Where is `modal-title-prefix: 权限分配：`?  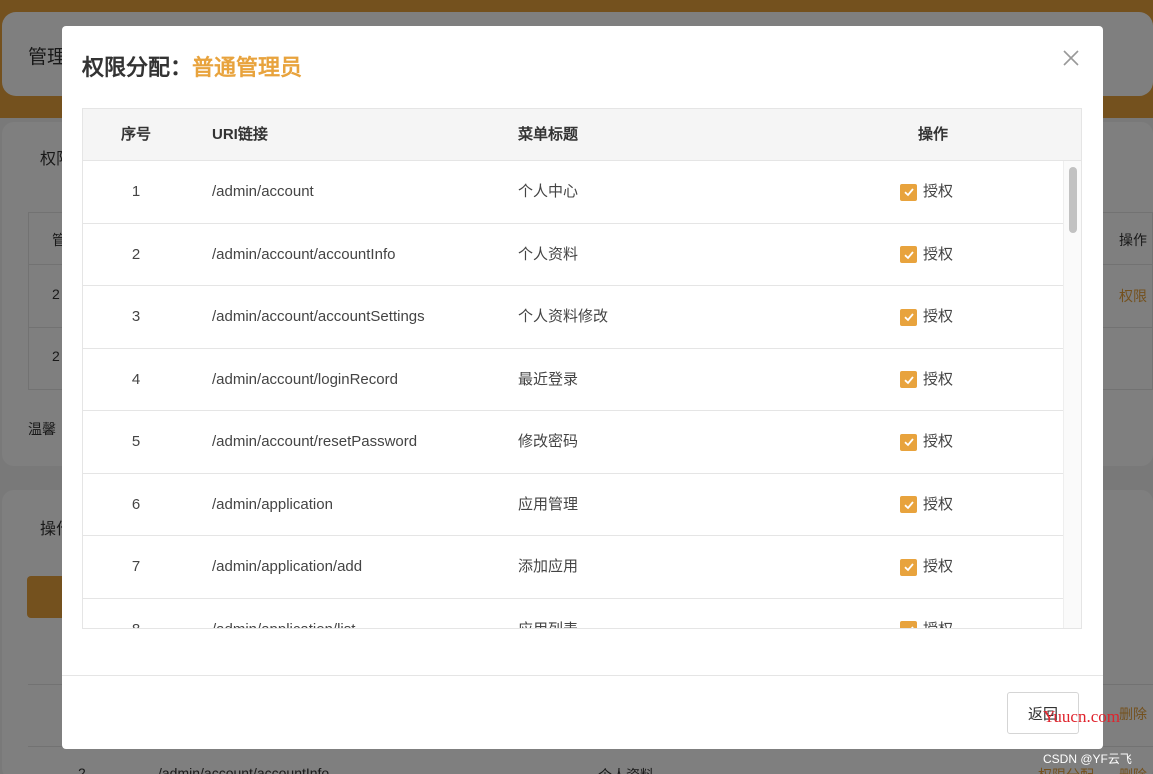
modal-title-prefix: 权限分配： is located at coordinates (137, 67).